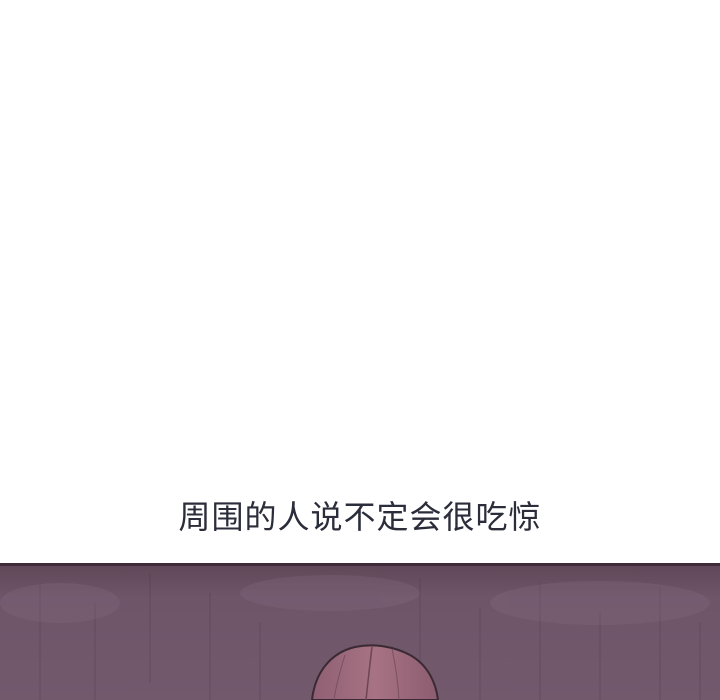  Describe the element at coordinates (360, 564) in the screenshot. I see `panel-border-line` at that location.